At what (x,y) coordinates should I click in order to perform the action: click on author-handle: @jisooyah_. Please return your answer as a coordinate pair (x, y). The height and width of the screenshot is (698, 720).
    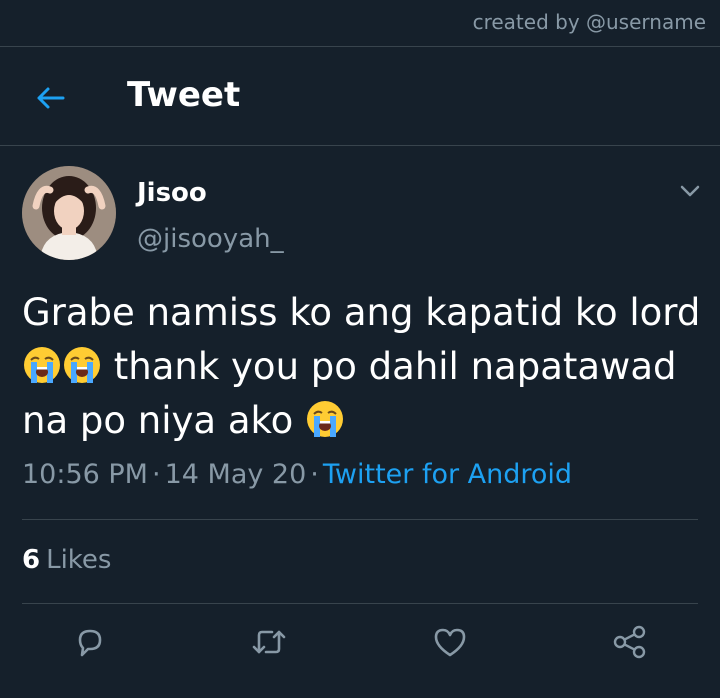
    Looking at the image, I should click on (210, 239).